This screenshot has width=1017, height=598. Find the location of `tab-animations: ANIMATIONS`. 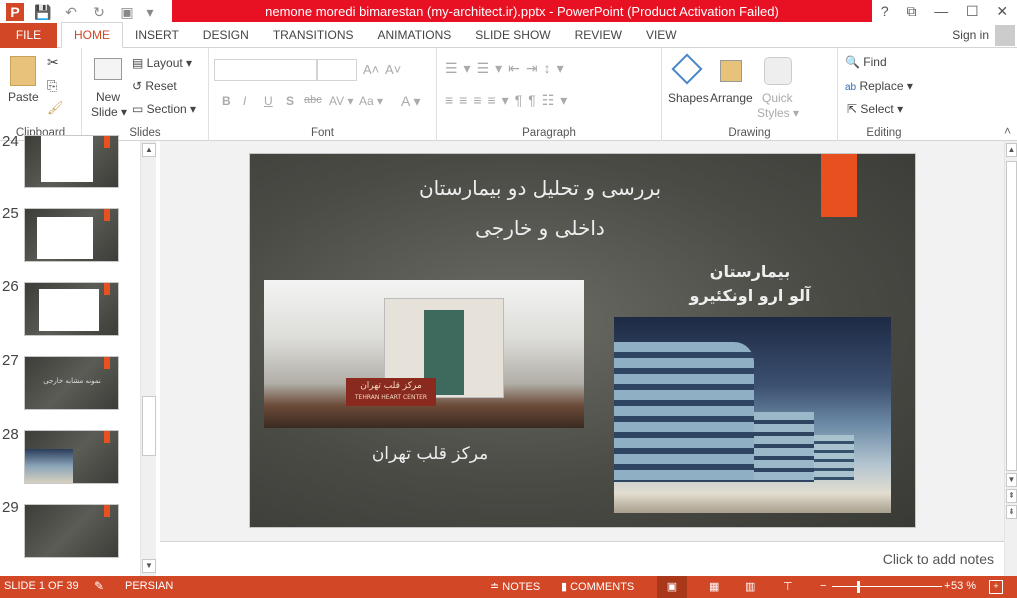

tab-animations: ANIMATIONS is located at coordinates (414, 35).